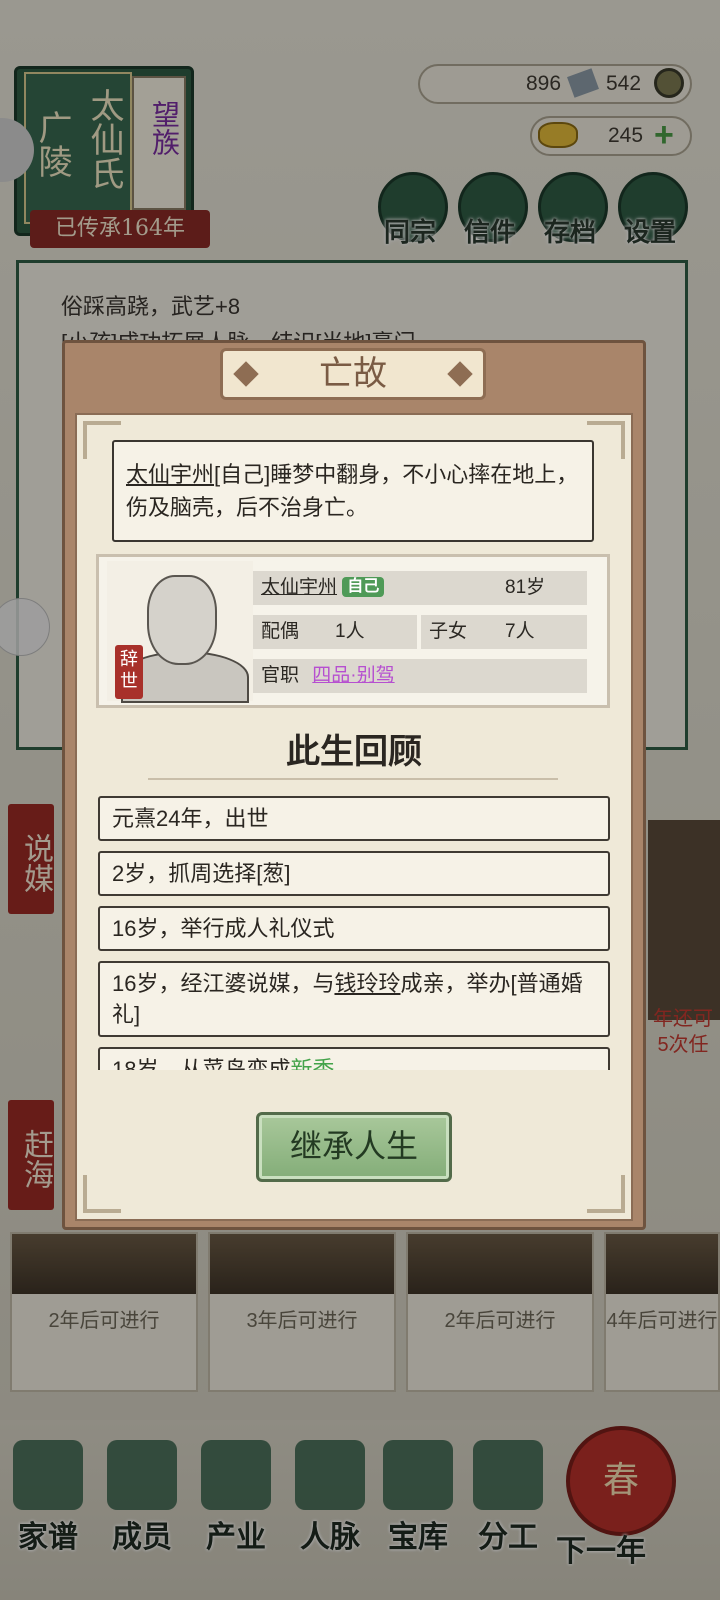 The image size is (720, 1600). Describe the element at coordinates (448, 631) in the screenshot. I see `children-label: 子女` at that location.